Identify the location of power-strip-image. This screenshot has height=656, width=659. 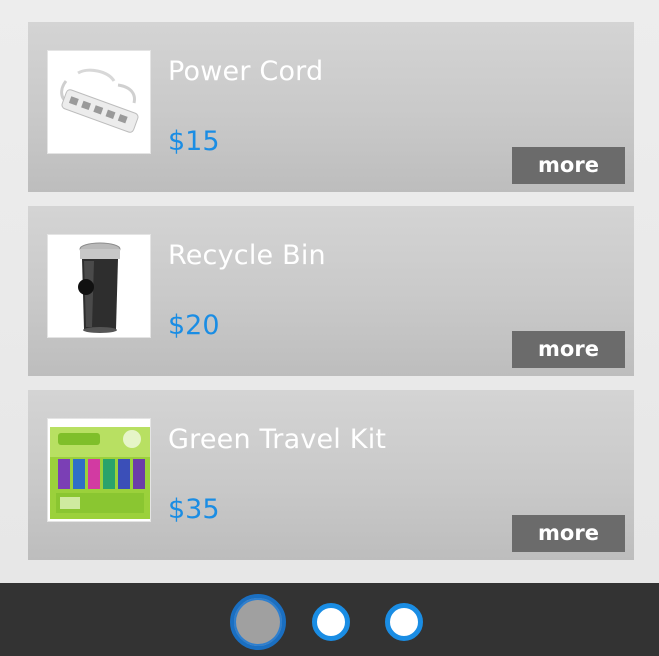
(99, 102).